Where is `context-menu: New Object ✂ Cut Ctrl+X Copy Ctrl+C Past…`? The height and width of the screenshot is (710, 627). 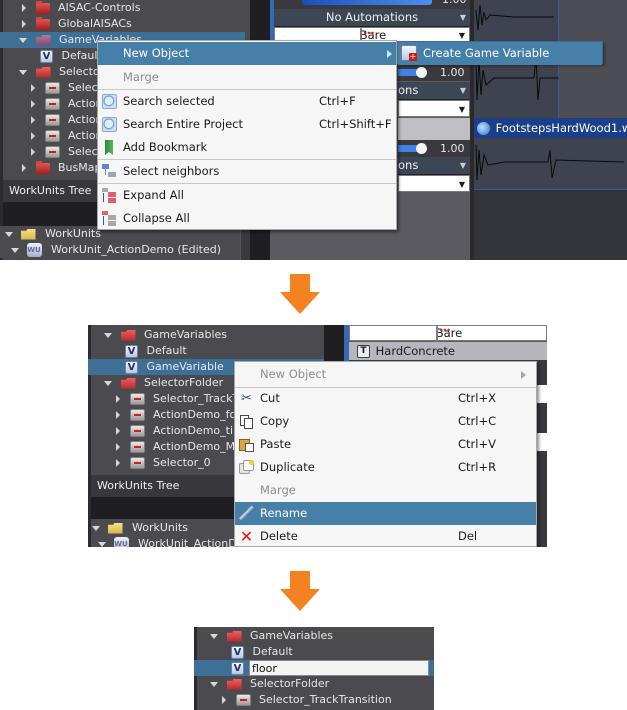
context-menu: New Object ✂ Cut Ctrl+X Copy Ctrl+C Past… is located at coordinates (385, 454).